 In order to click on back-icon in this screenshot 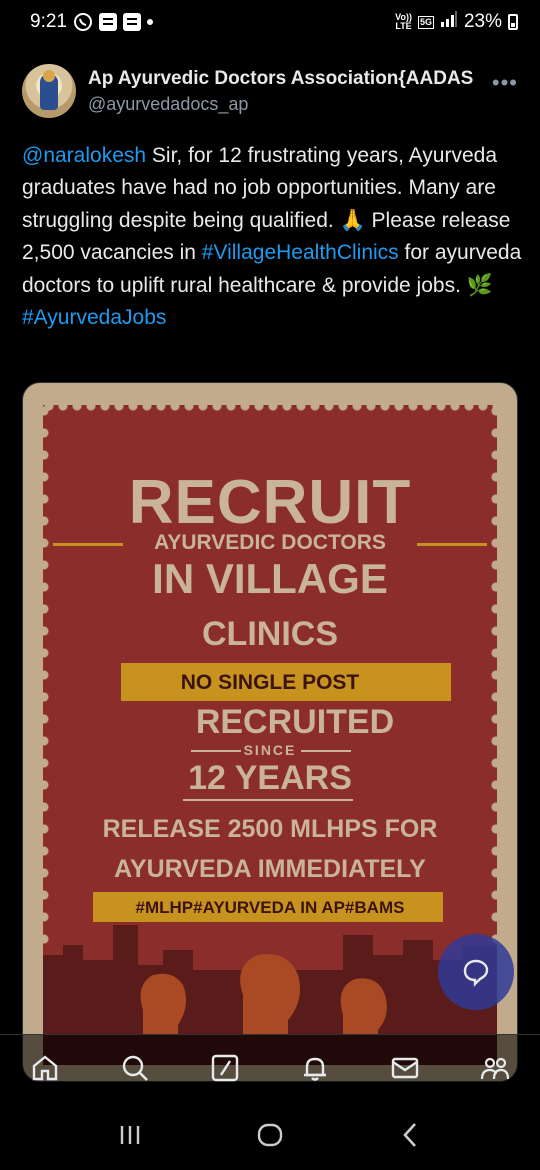, I will do `click(409, 1135)`.